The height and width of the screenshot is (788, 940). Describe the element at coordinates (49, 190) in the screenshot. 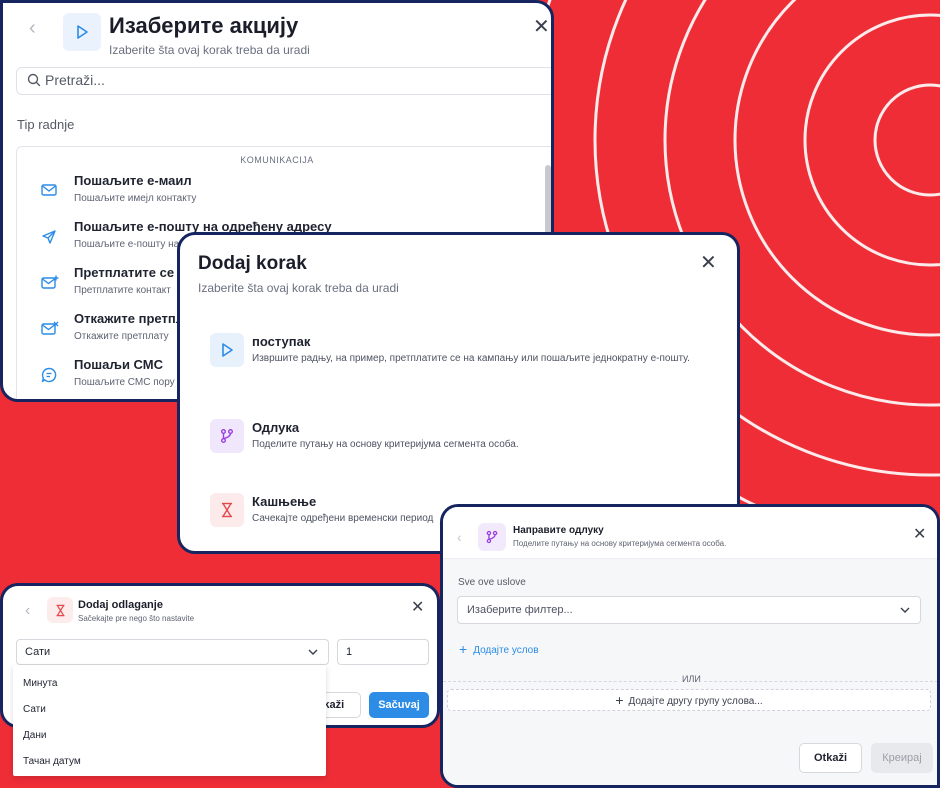

I see `mail-icon` at that location.